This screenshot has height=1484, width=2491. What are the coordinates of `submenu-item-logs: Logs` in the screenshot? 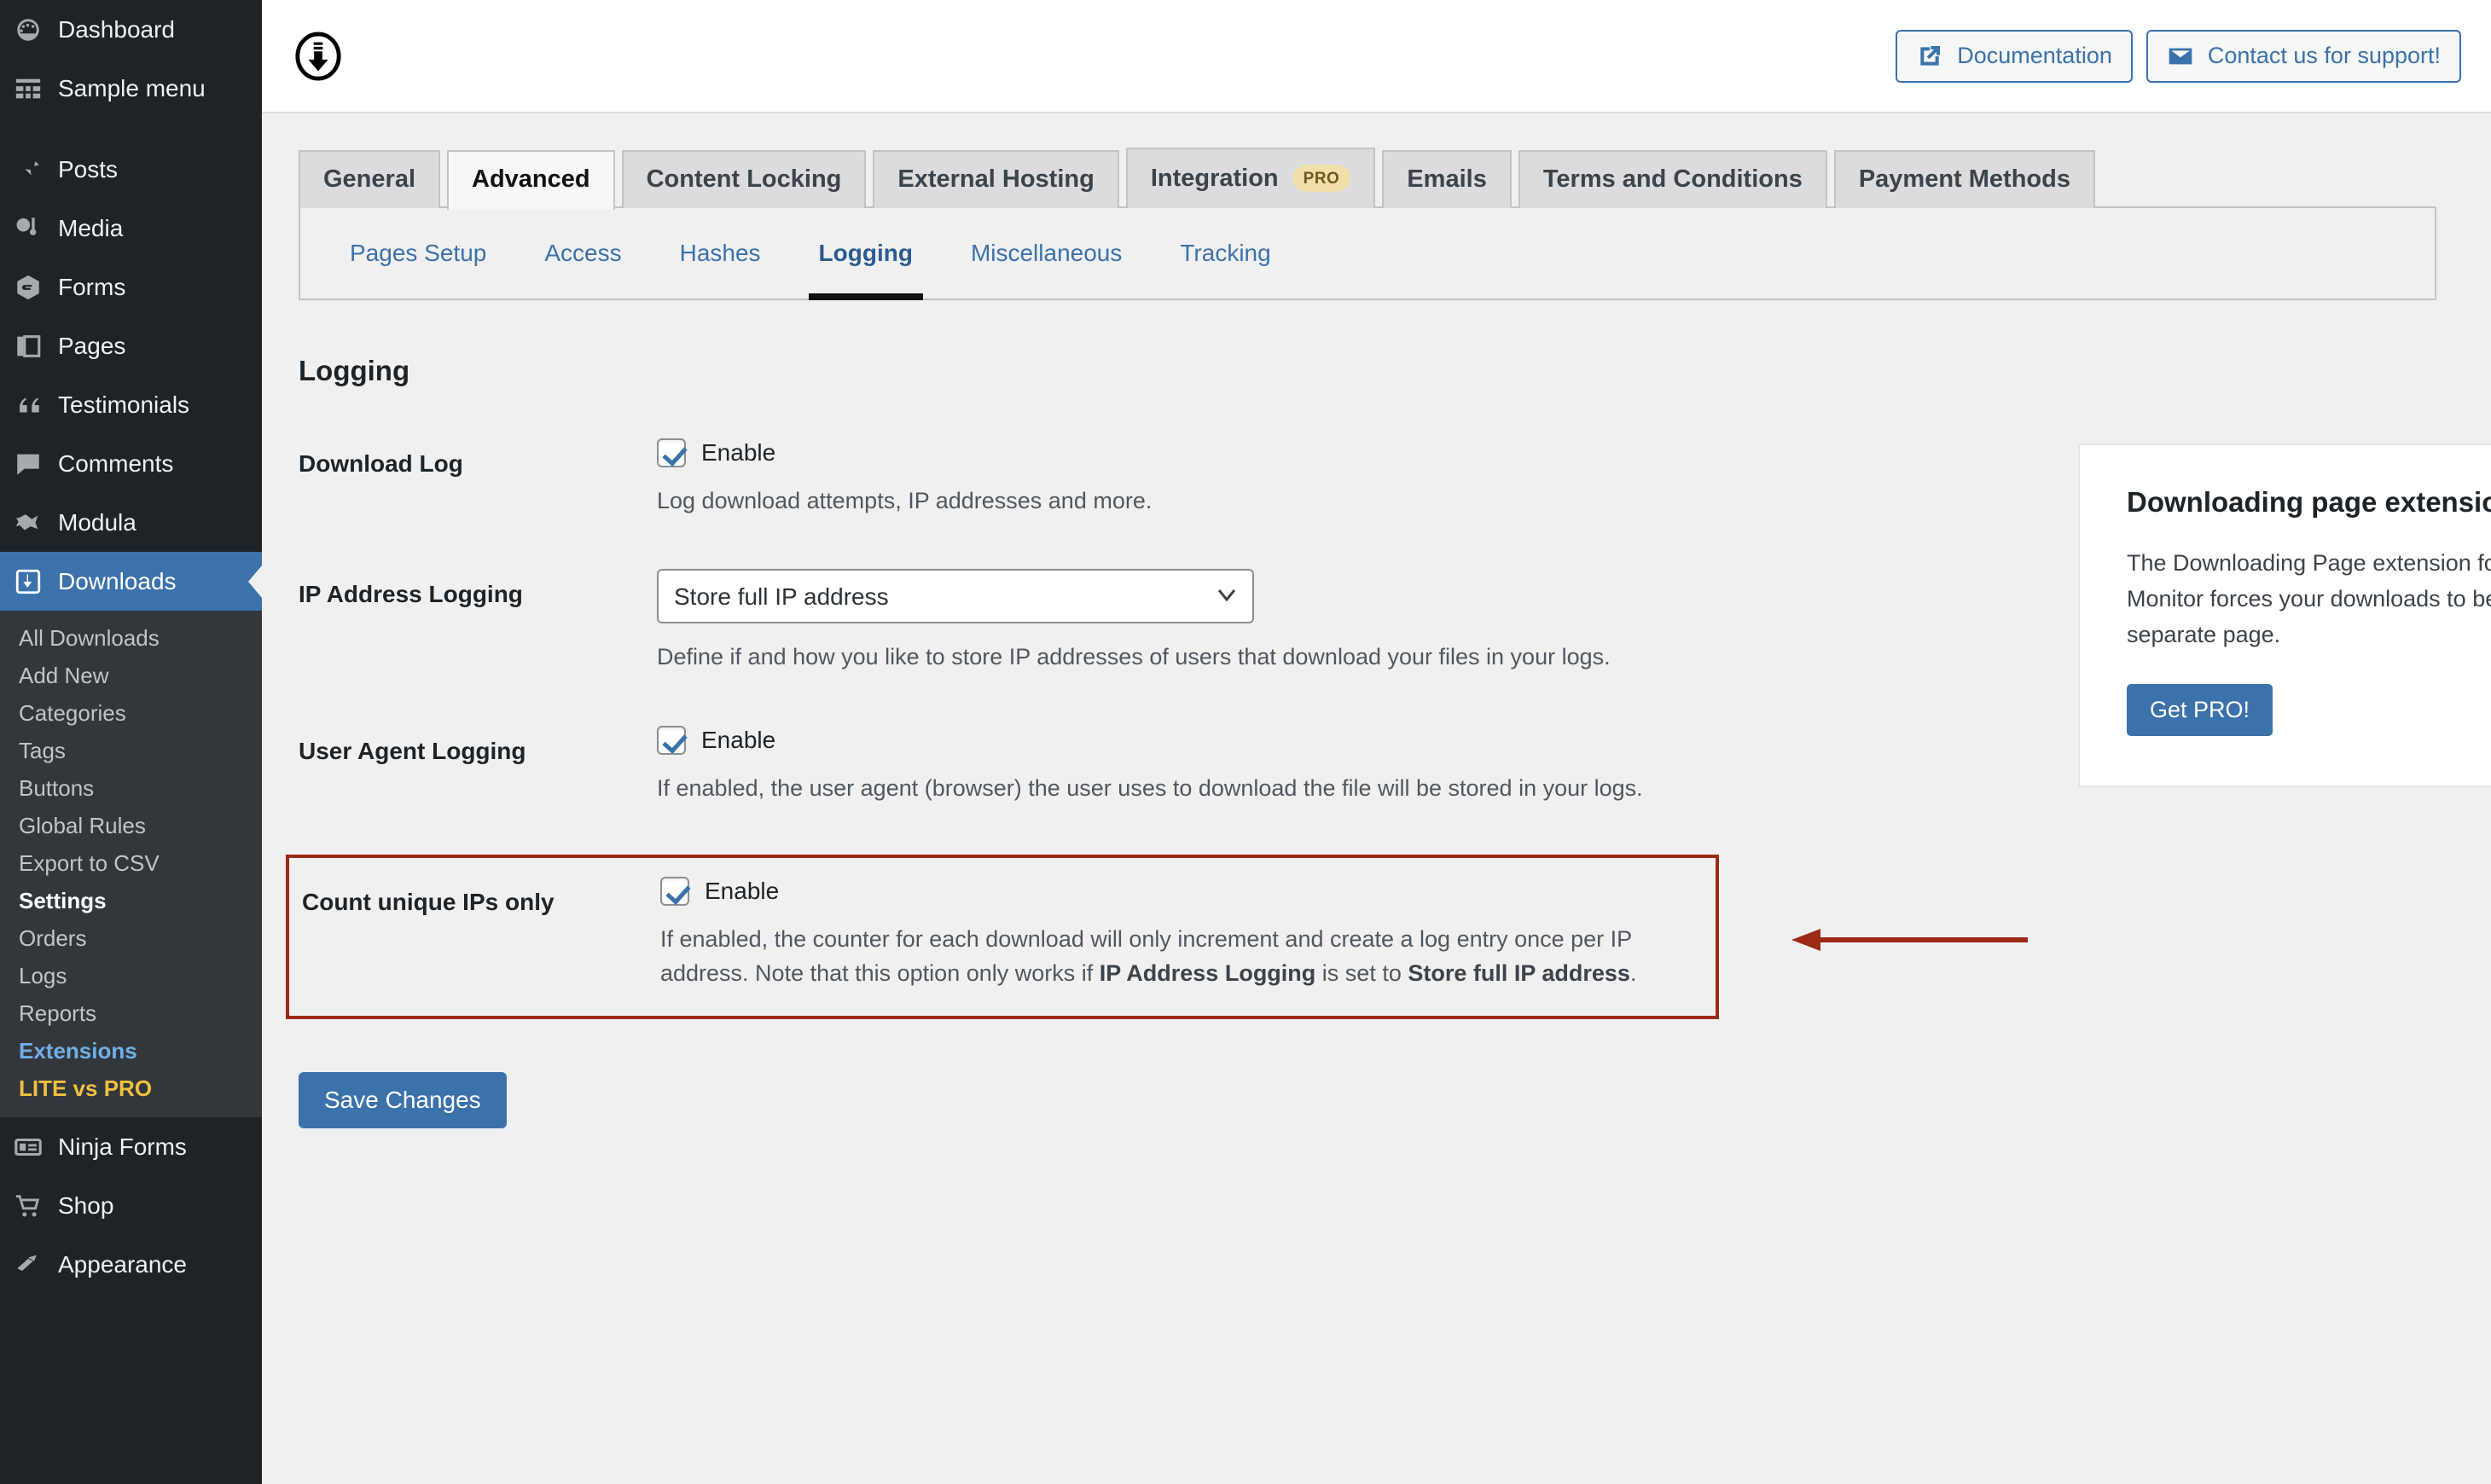 It's located at (131, 975).